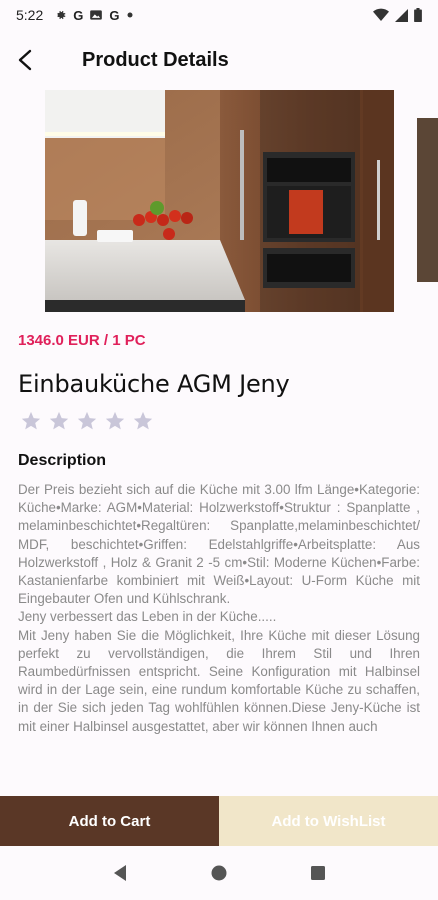 This screenshot has height=900, width=438. Describe the element at coordinates (155, 59) in the screenshot. I see `page-title: Product Details` at that location.